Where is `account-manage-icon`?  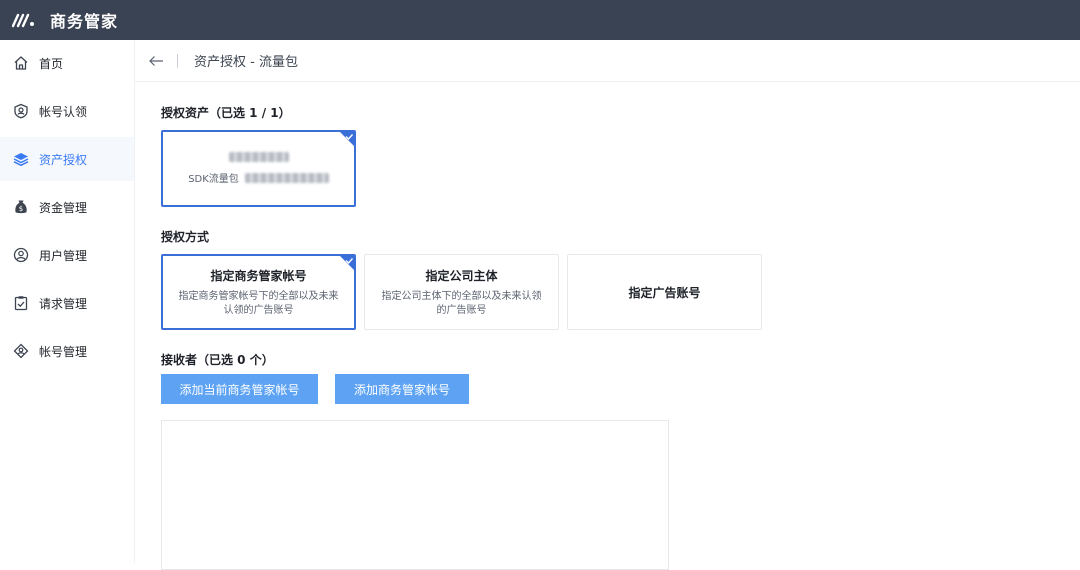 account-manage-icon is located at coordinates (21, 351).